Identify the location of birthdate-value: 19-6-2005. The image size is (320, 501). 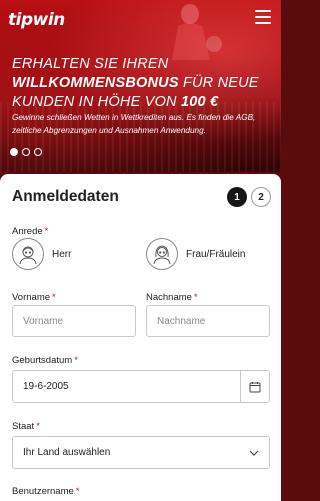
(126, 386).